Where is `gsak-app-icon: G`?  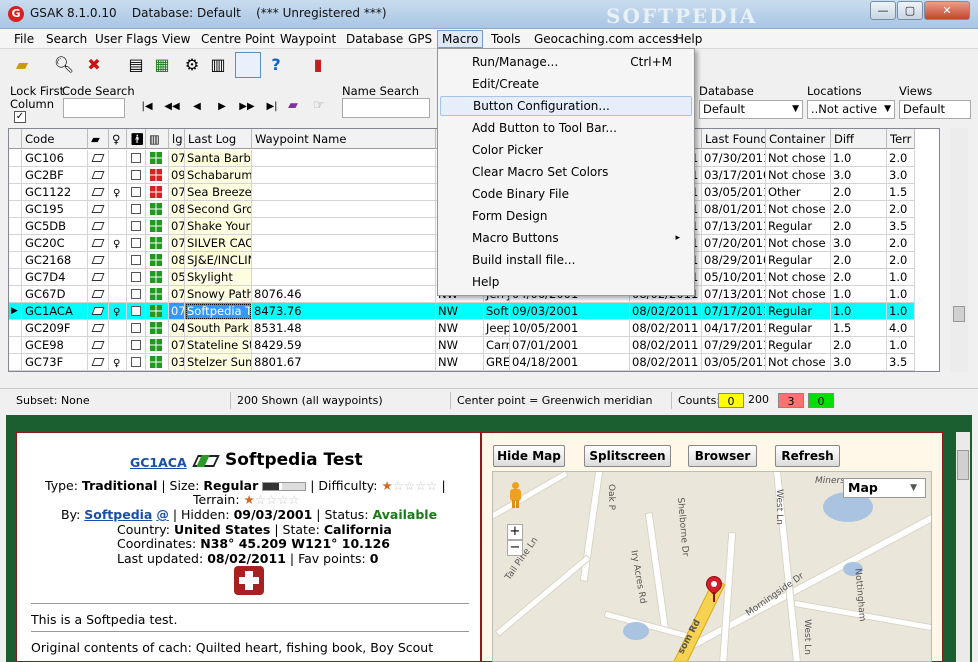
gsak-app-icon: G is located at coordinates (16, 14).